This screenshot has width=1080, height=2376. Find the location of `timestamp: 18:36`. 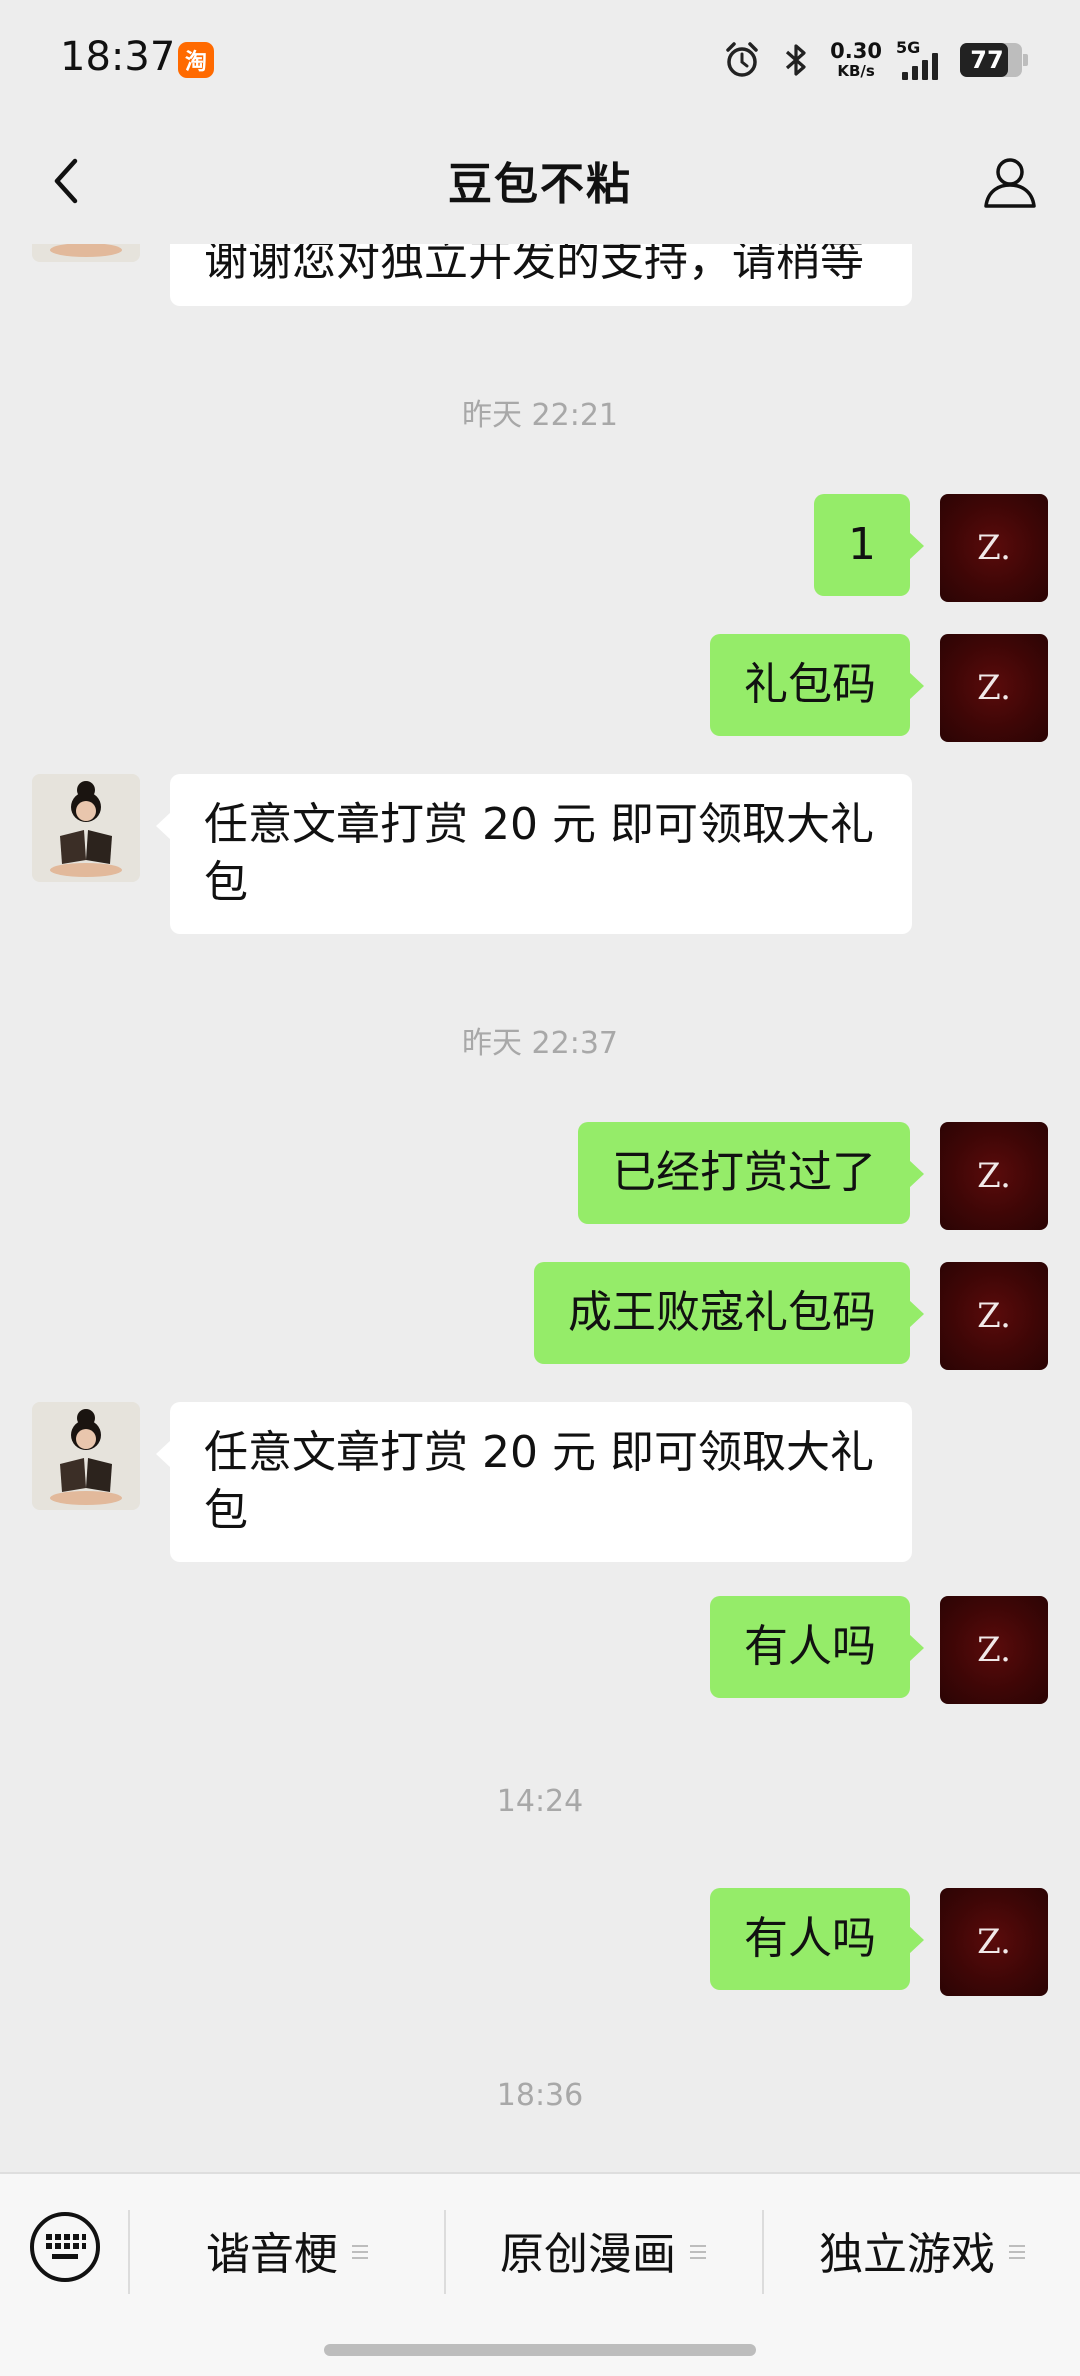

timestamp: 18:36 is located at coordinates (540, 2095).